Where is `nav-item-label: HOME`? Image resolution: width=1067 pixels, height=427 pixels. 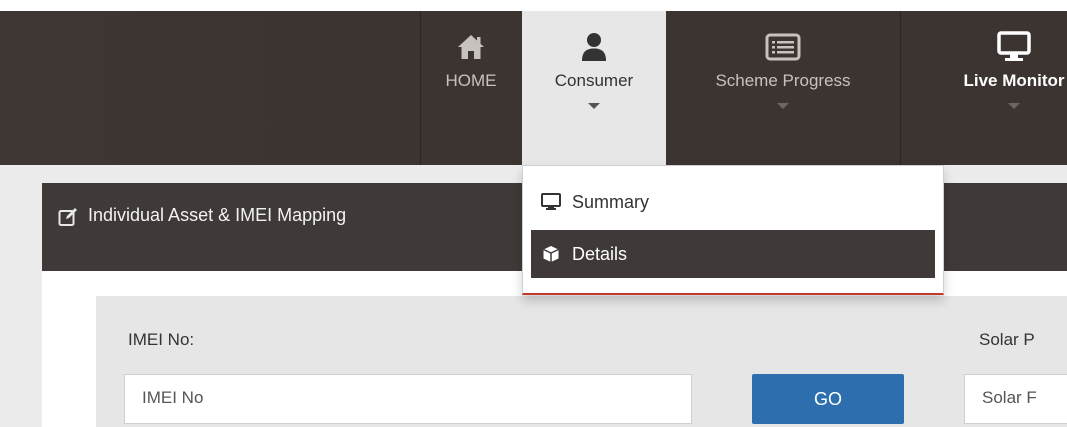 nav-item-label: HOME is located at coordinates (471, 80).